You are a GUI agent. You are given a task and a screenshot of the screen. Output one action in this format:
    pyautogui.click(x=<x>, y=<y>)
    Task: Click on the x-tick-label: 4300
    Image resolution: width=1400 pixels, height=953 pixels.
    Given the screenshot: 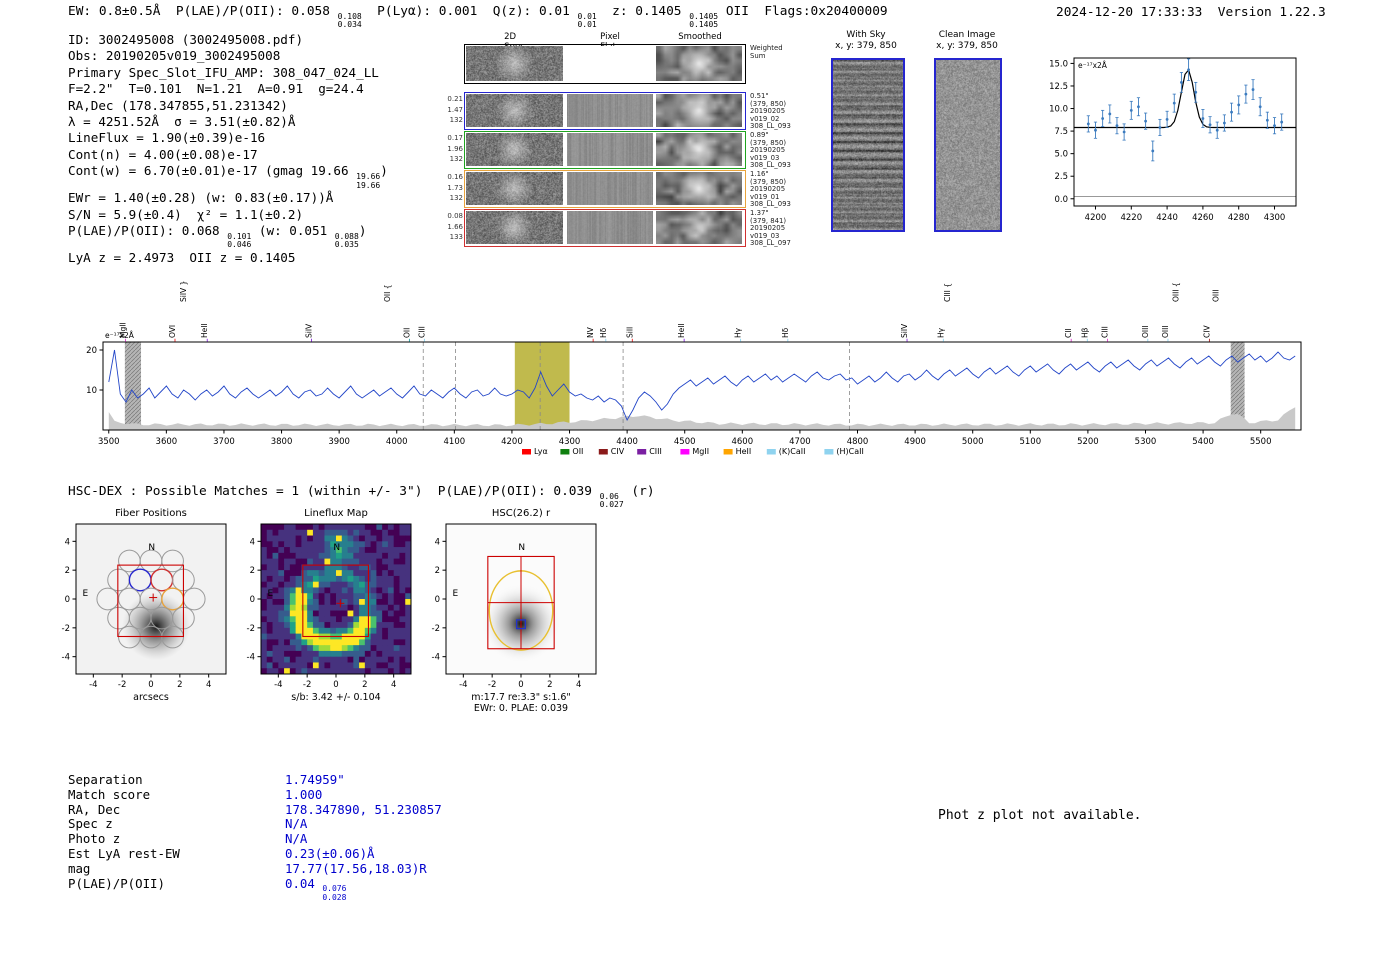 What is the action you would take?
    pyautogui.click(x=1275, y=218)
    